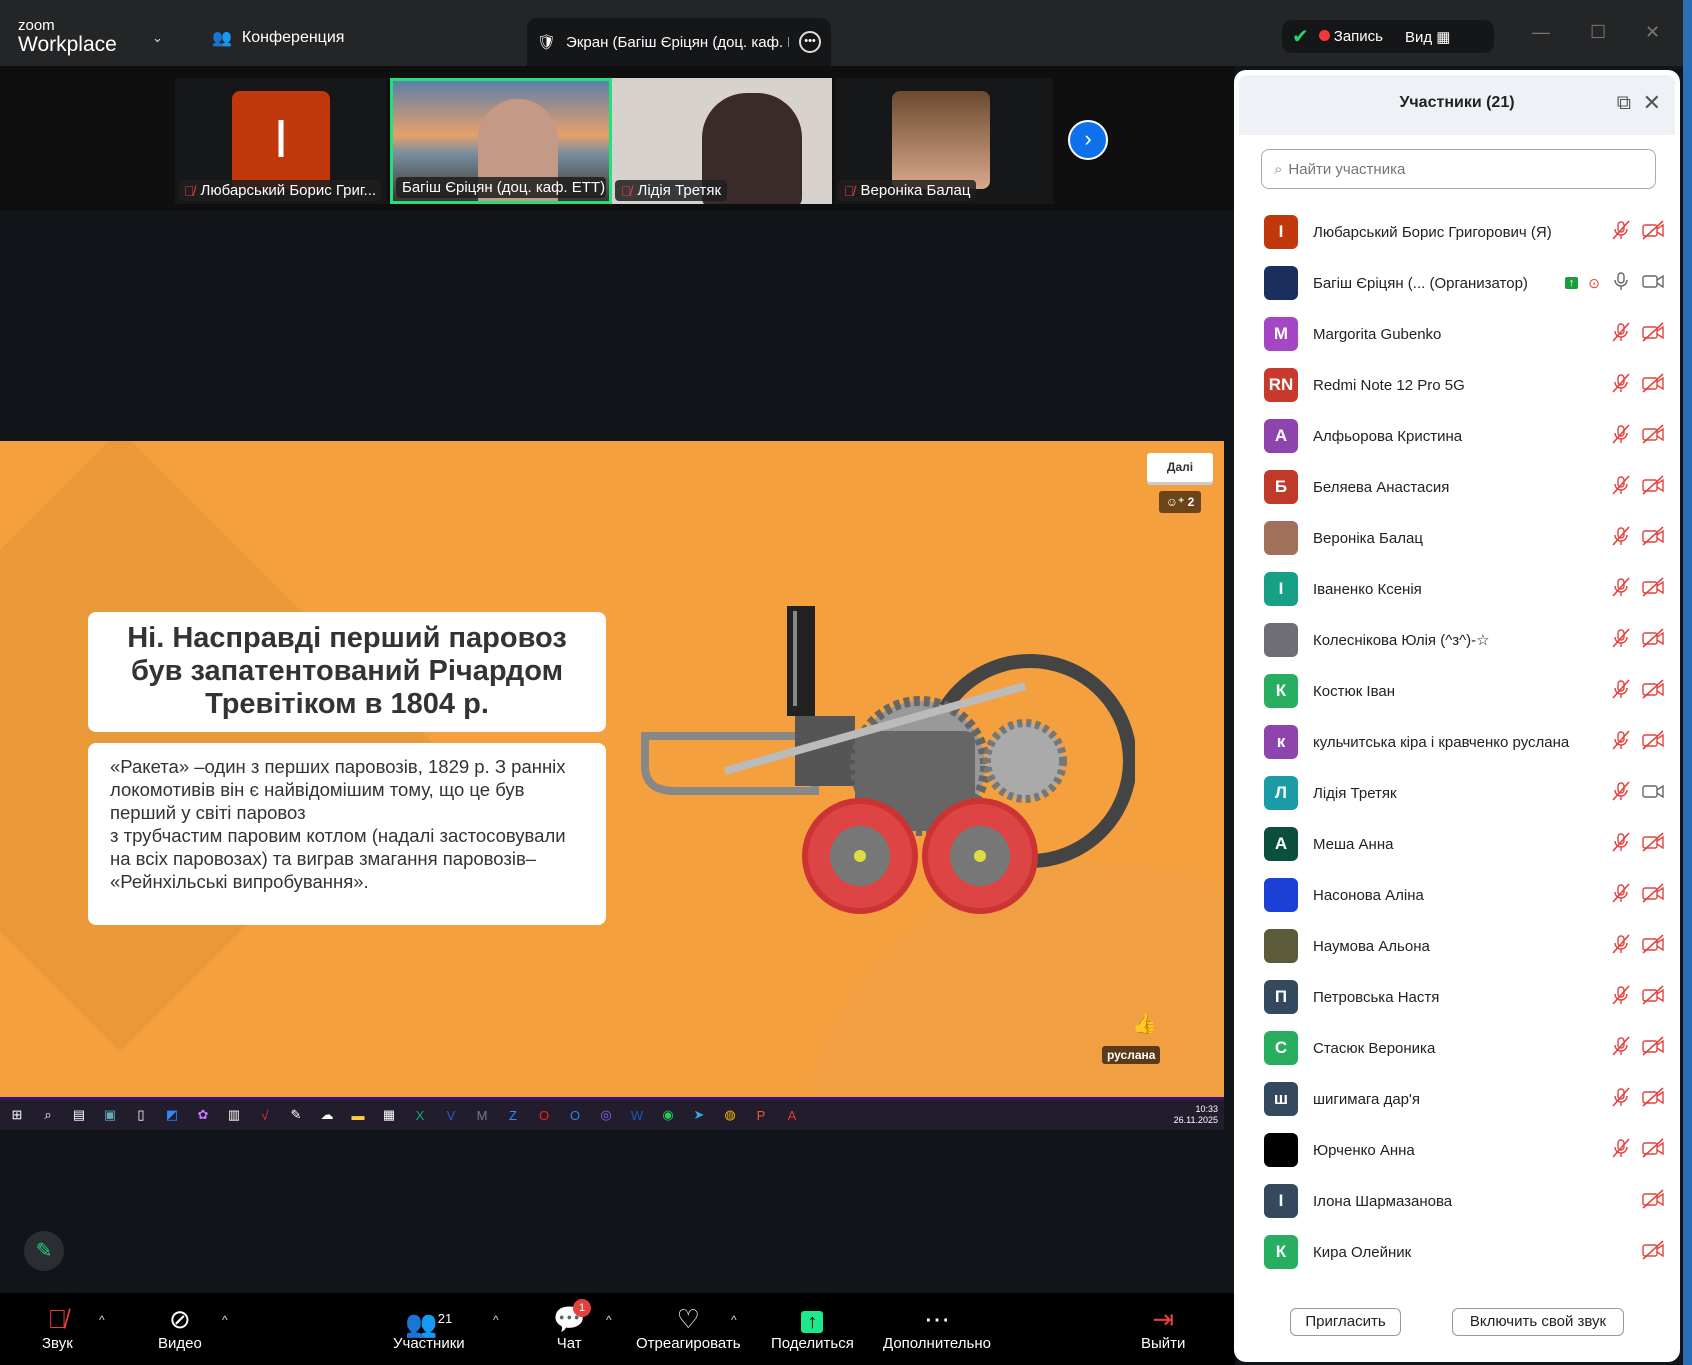 Image resolution: width=1692 pixels, height=1365 pixels. Describe the element at coordinates (57, 1327) in the screenshot. I see `audio-button: 🎙̸ Звук` at that location.